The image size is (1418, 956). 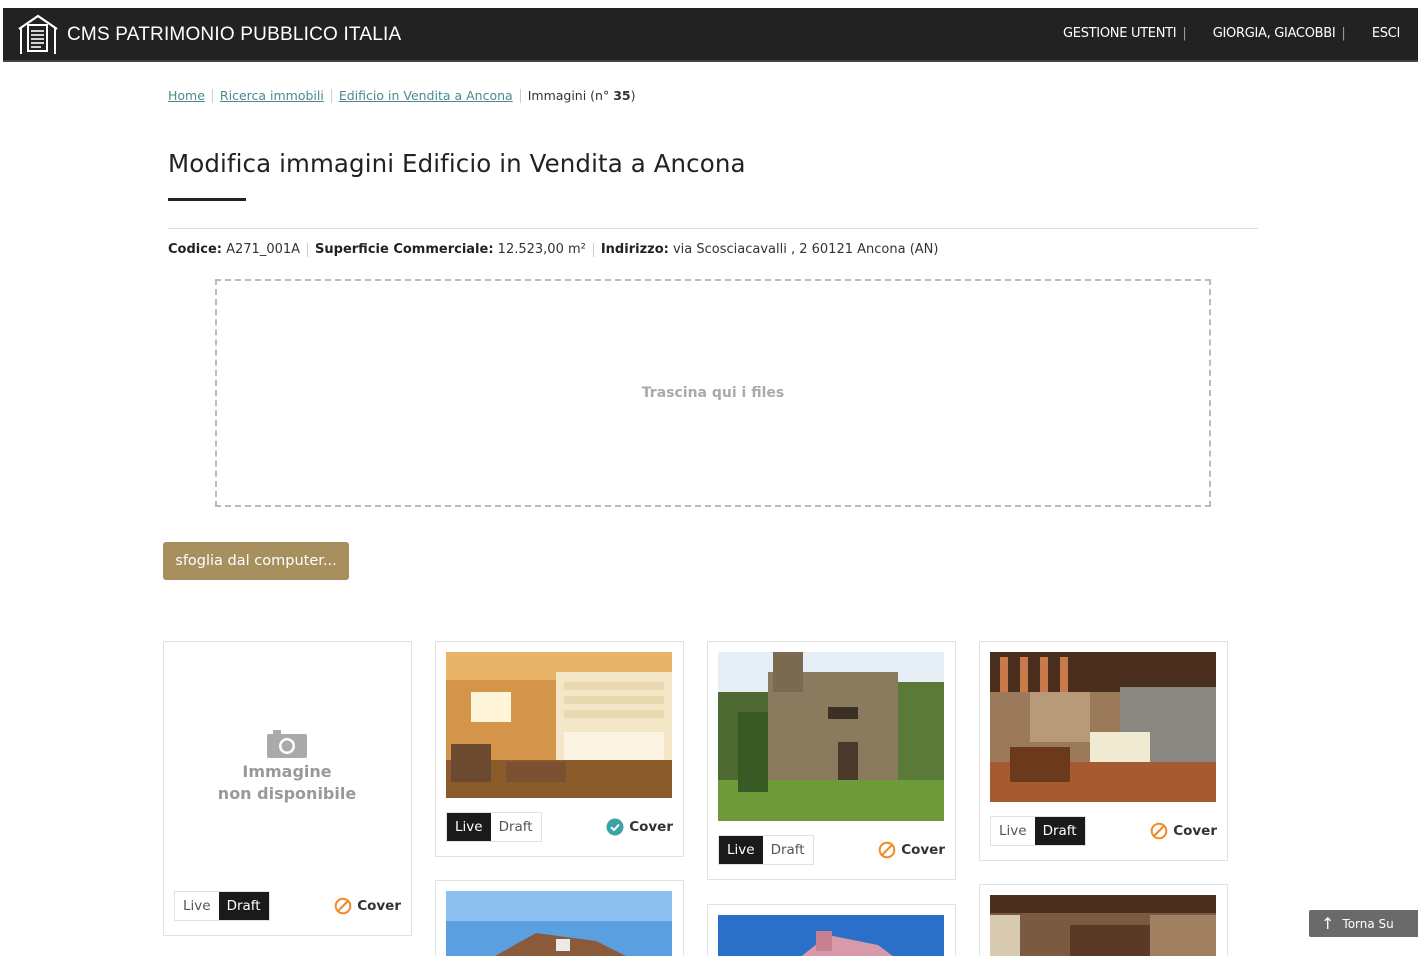 I want to click on title-underline, so click(x=207, y=199).